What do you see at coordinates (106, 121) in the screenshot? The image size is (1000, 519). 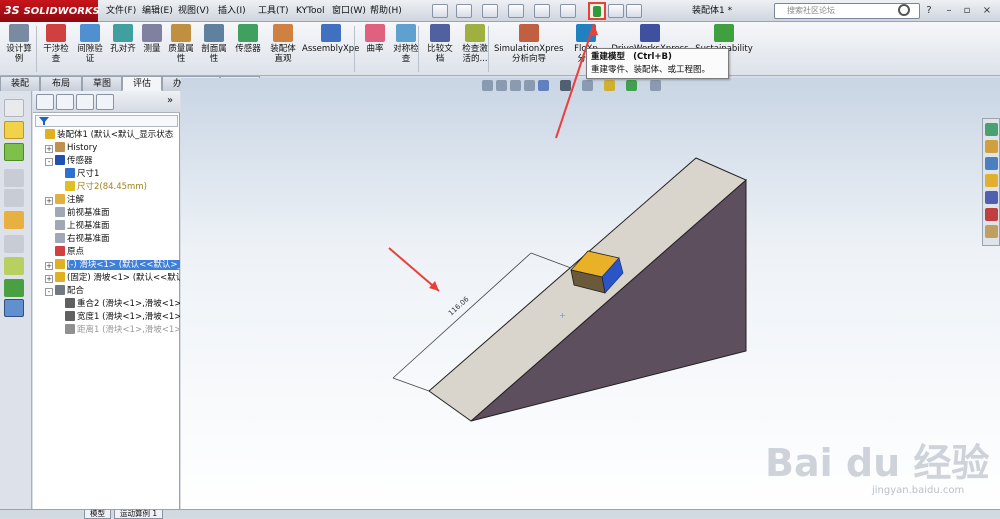 I see `tree-filter` at bounding box center [106, 121].